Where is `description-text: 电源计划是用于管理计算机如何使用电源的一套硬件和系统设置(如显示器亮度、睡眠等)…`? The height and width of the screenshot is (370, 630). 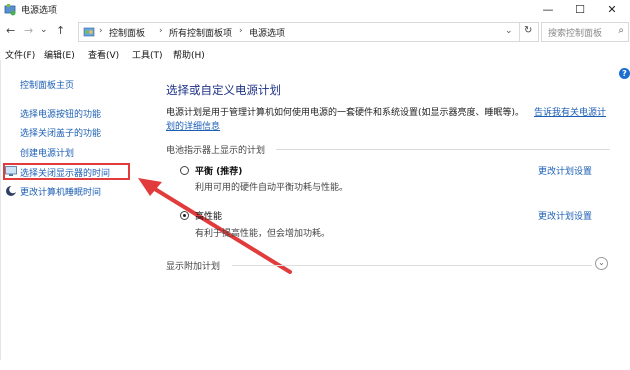 description-text: 电源计划是用于管理计算机如何使用电源的一套硬件和系统设置(如显示器亮度、睡眠等)… is located at coordinates (345, 113).